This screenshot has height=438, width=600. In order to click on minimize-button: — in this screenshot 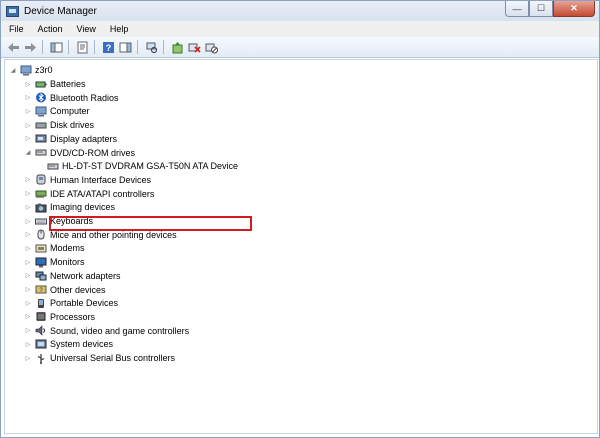, I will do `click(517, 9)`.